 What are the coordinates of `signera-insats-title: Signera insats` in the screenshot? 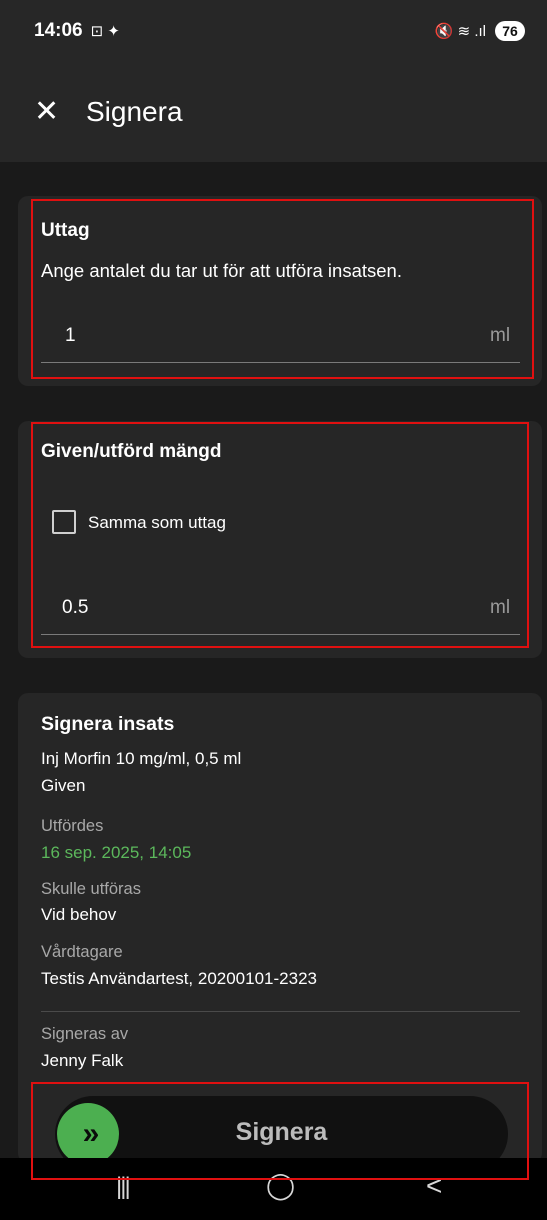 It's located at (108, 724).